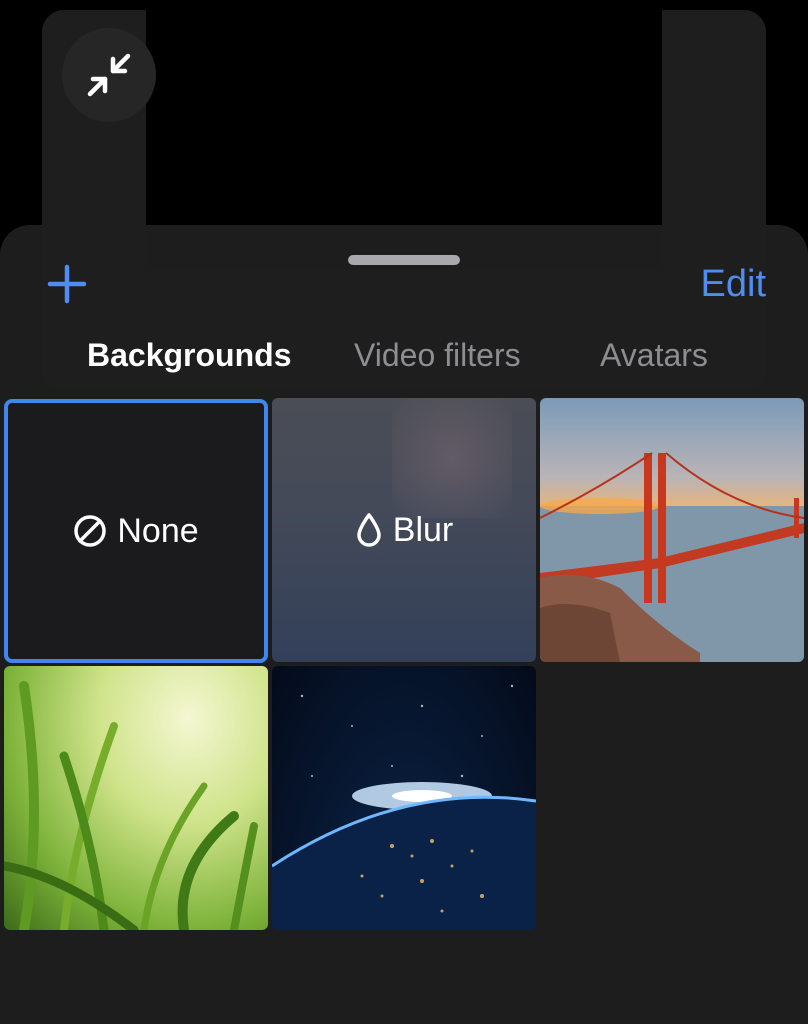 This screenshot has width=808, height=1024. What do you see at coordinates (654, 355) in the screenshot?
I see `tab-avatars: Avatars` at bounding box center [654, 355].